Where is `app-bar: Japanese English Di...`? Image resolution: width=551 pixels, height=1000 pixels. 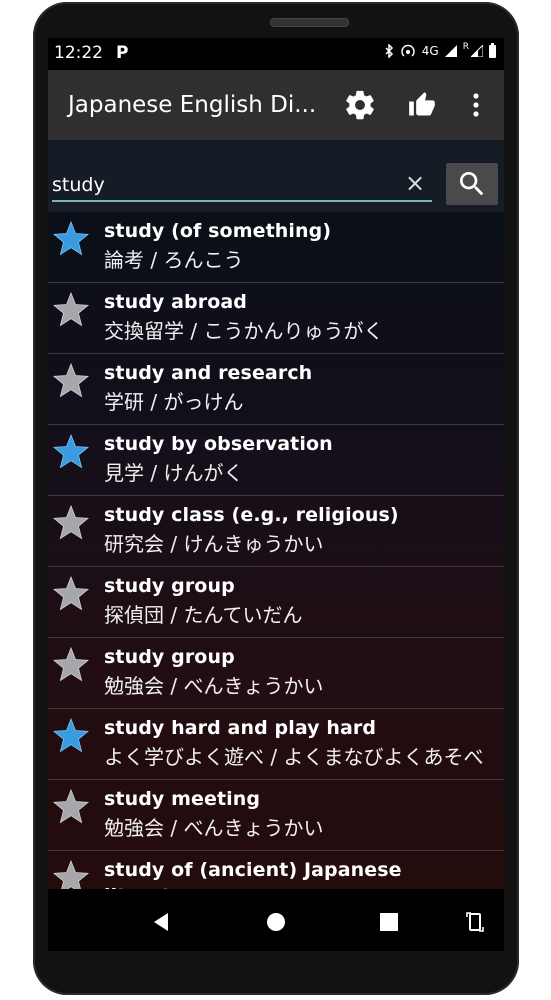
app-bar: Japanese English Di... is located at coordinates (276, 105).